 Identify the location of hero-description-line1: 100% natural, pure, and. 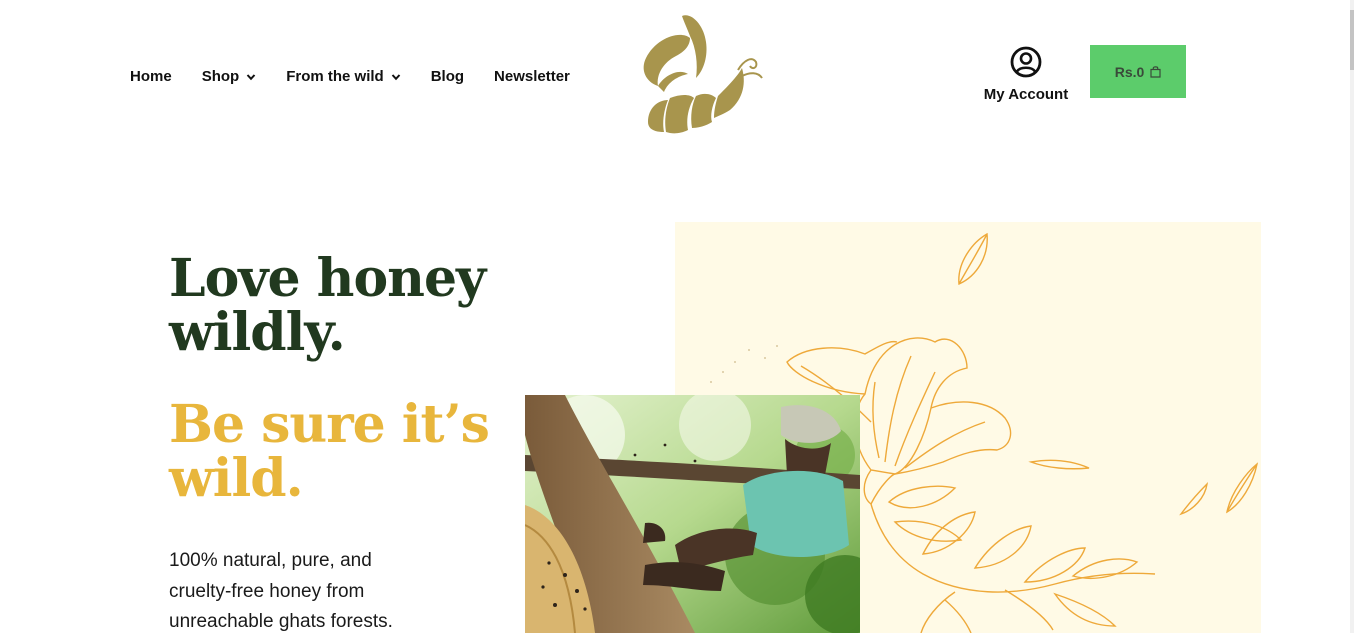
(270, 560).